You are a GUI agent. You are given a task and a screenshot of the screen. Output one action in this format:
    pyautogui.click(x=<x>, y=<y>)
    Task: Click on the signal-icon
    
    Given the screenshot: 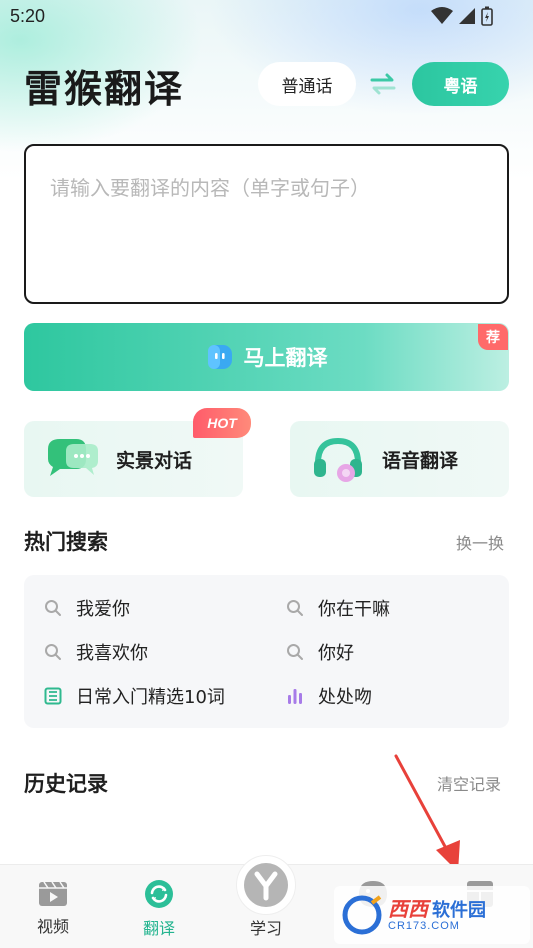 What is the action you would take?
    pyautogui.click(x=467, y=16)
    